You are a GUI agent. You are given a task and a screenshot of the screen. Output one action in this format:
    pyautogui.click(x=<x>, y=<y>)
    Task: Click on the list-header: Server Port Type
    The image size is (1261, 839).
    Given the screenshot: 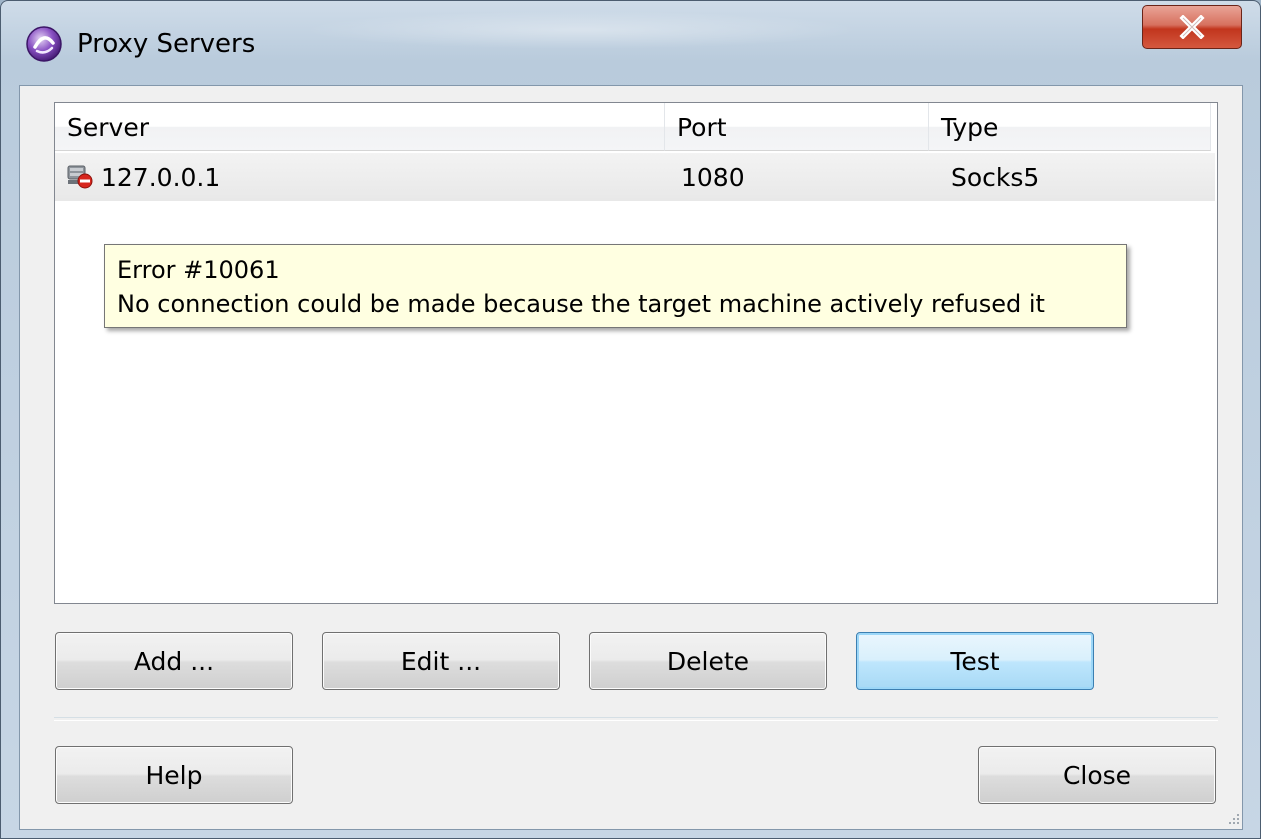 What is the action you would take?
    pyautogui.click(x=636, y=127)
    